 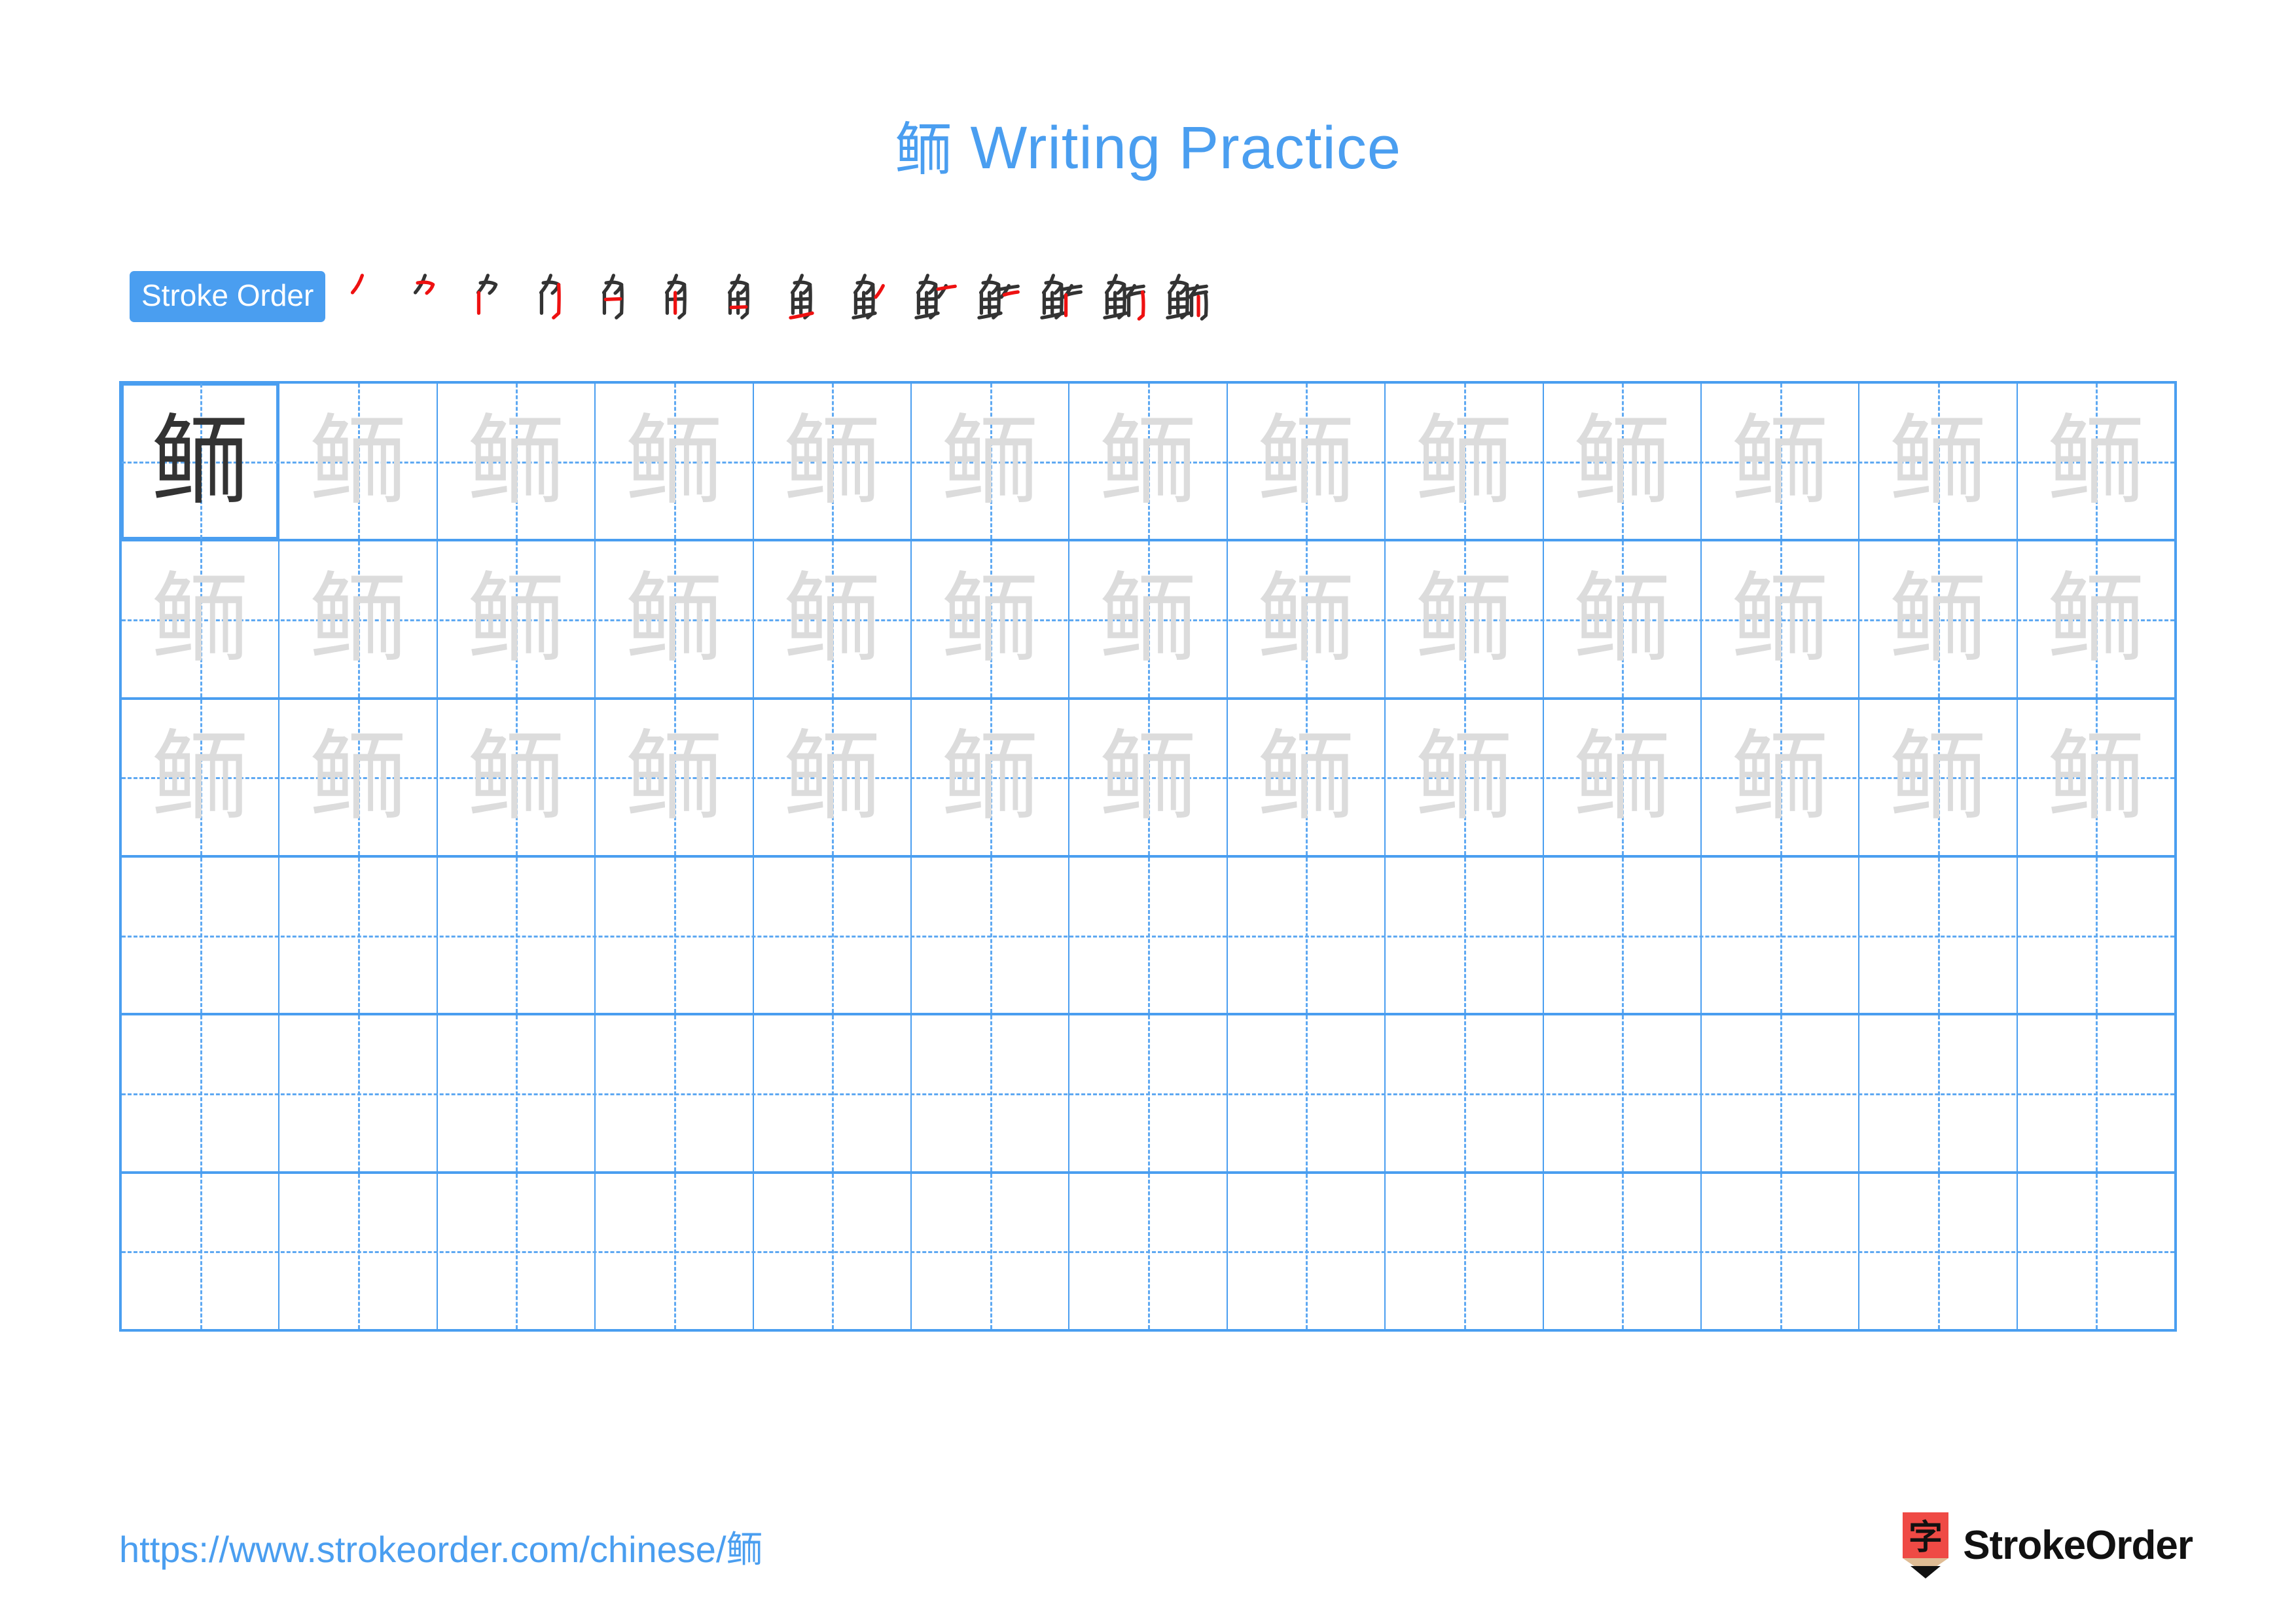 What do you see at coordinates (991, 935) in the screenshot?
I see `practice-cell-r4-c6` at bounding box center [991, 935].